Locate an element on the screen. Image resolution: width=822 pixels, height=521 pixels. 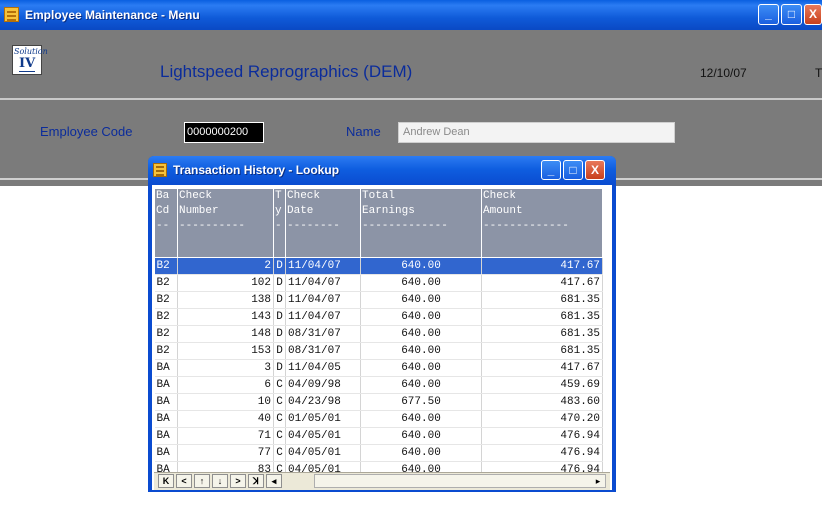
main-window-title: Employee Maintenance - Menu is located at coordinates (112, 15).